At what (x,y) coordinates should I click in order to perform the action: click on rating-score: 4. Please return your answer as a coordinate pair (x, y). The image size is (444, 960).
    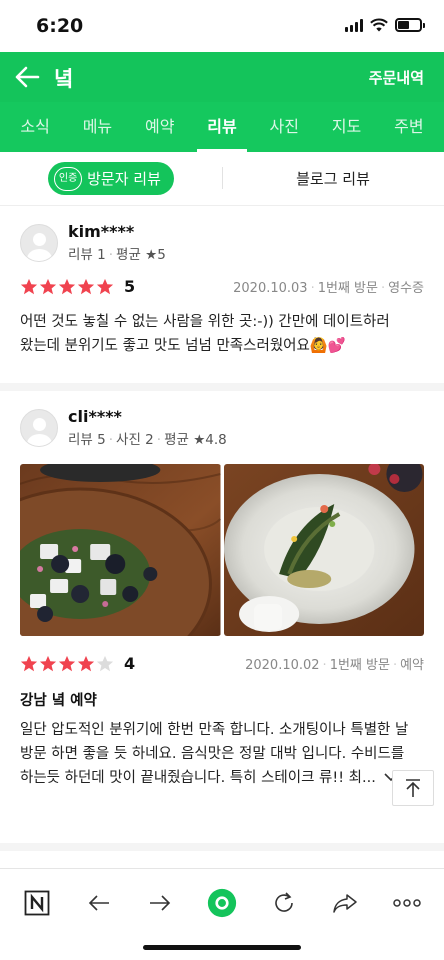
    Looking at the image, I should click on (130, 663).